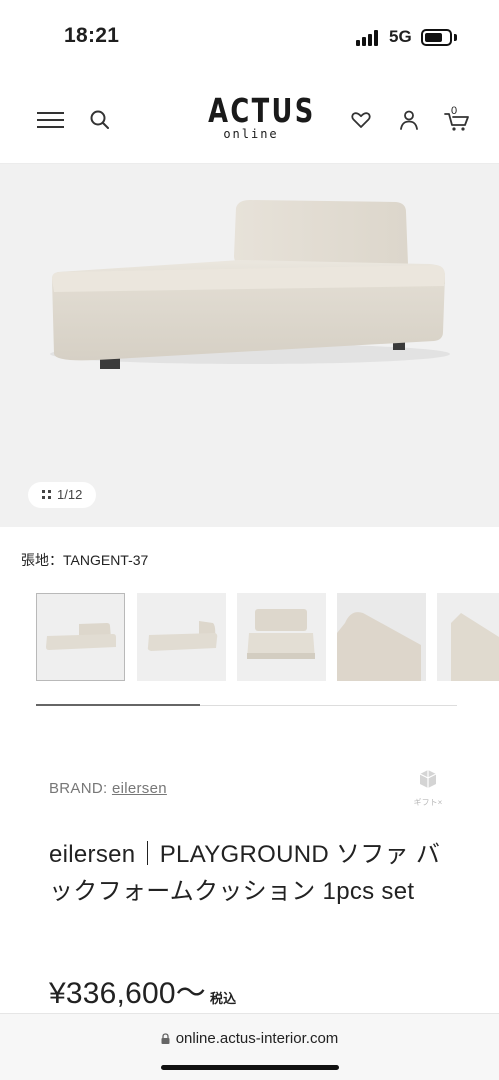  I want to click on gift-status: ギフト×, so click(428, 788).